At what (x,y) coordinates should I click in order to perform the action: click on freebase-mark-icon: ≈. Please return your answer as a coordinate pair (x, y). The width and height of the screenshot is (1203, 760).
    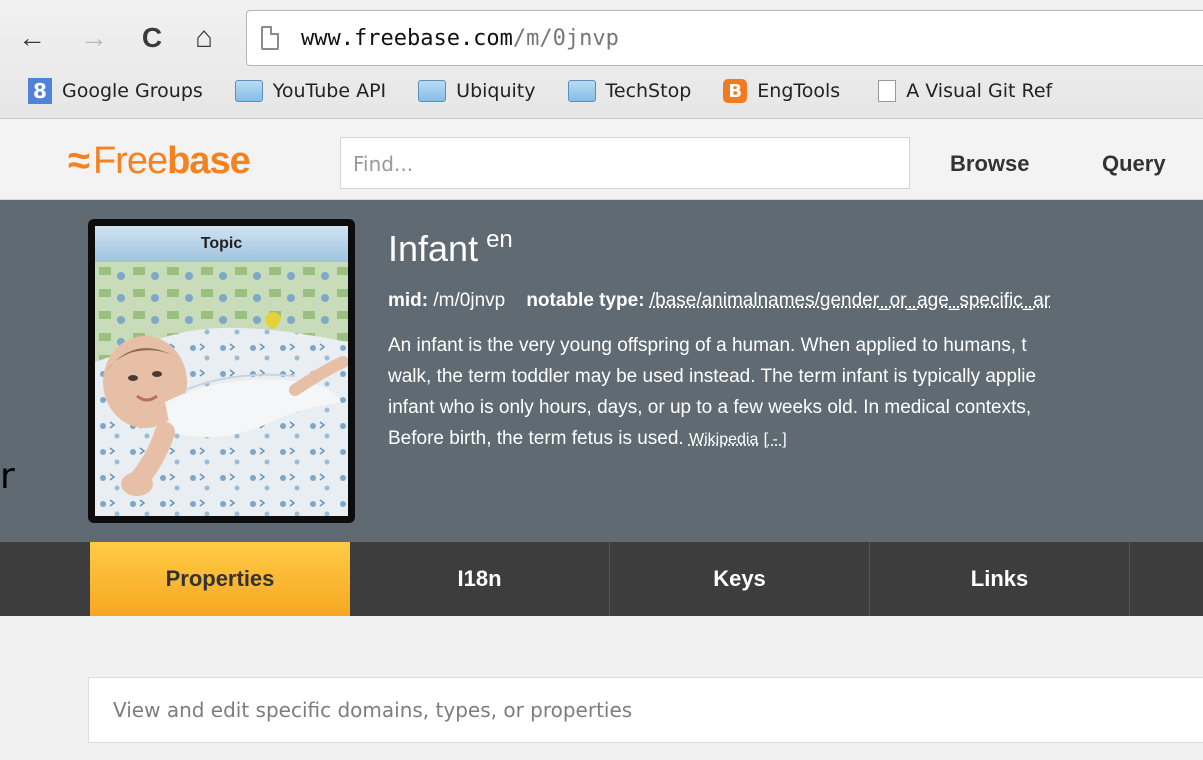
    Looking at the image, I should click on (78, 161).